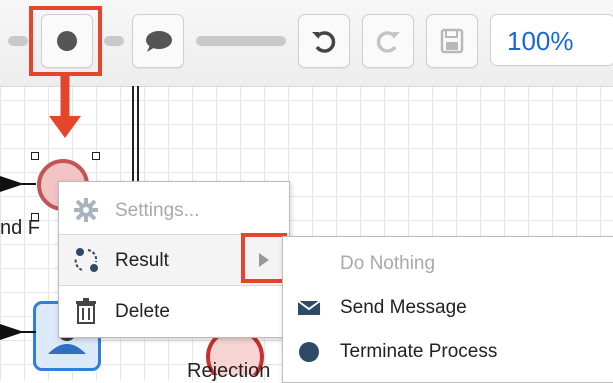 The image size is (613, 383). What do you see at coordinates (309, 352) in the screenshot?
I see `dot-icon` at bounding box center [309, 352].